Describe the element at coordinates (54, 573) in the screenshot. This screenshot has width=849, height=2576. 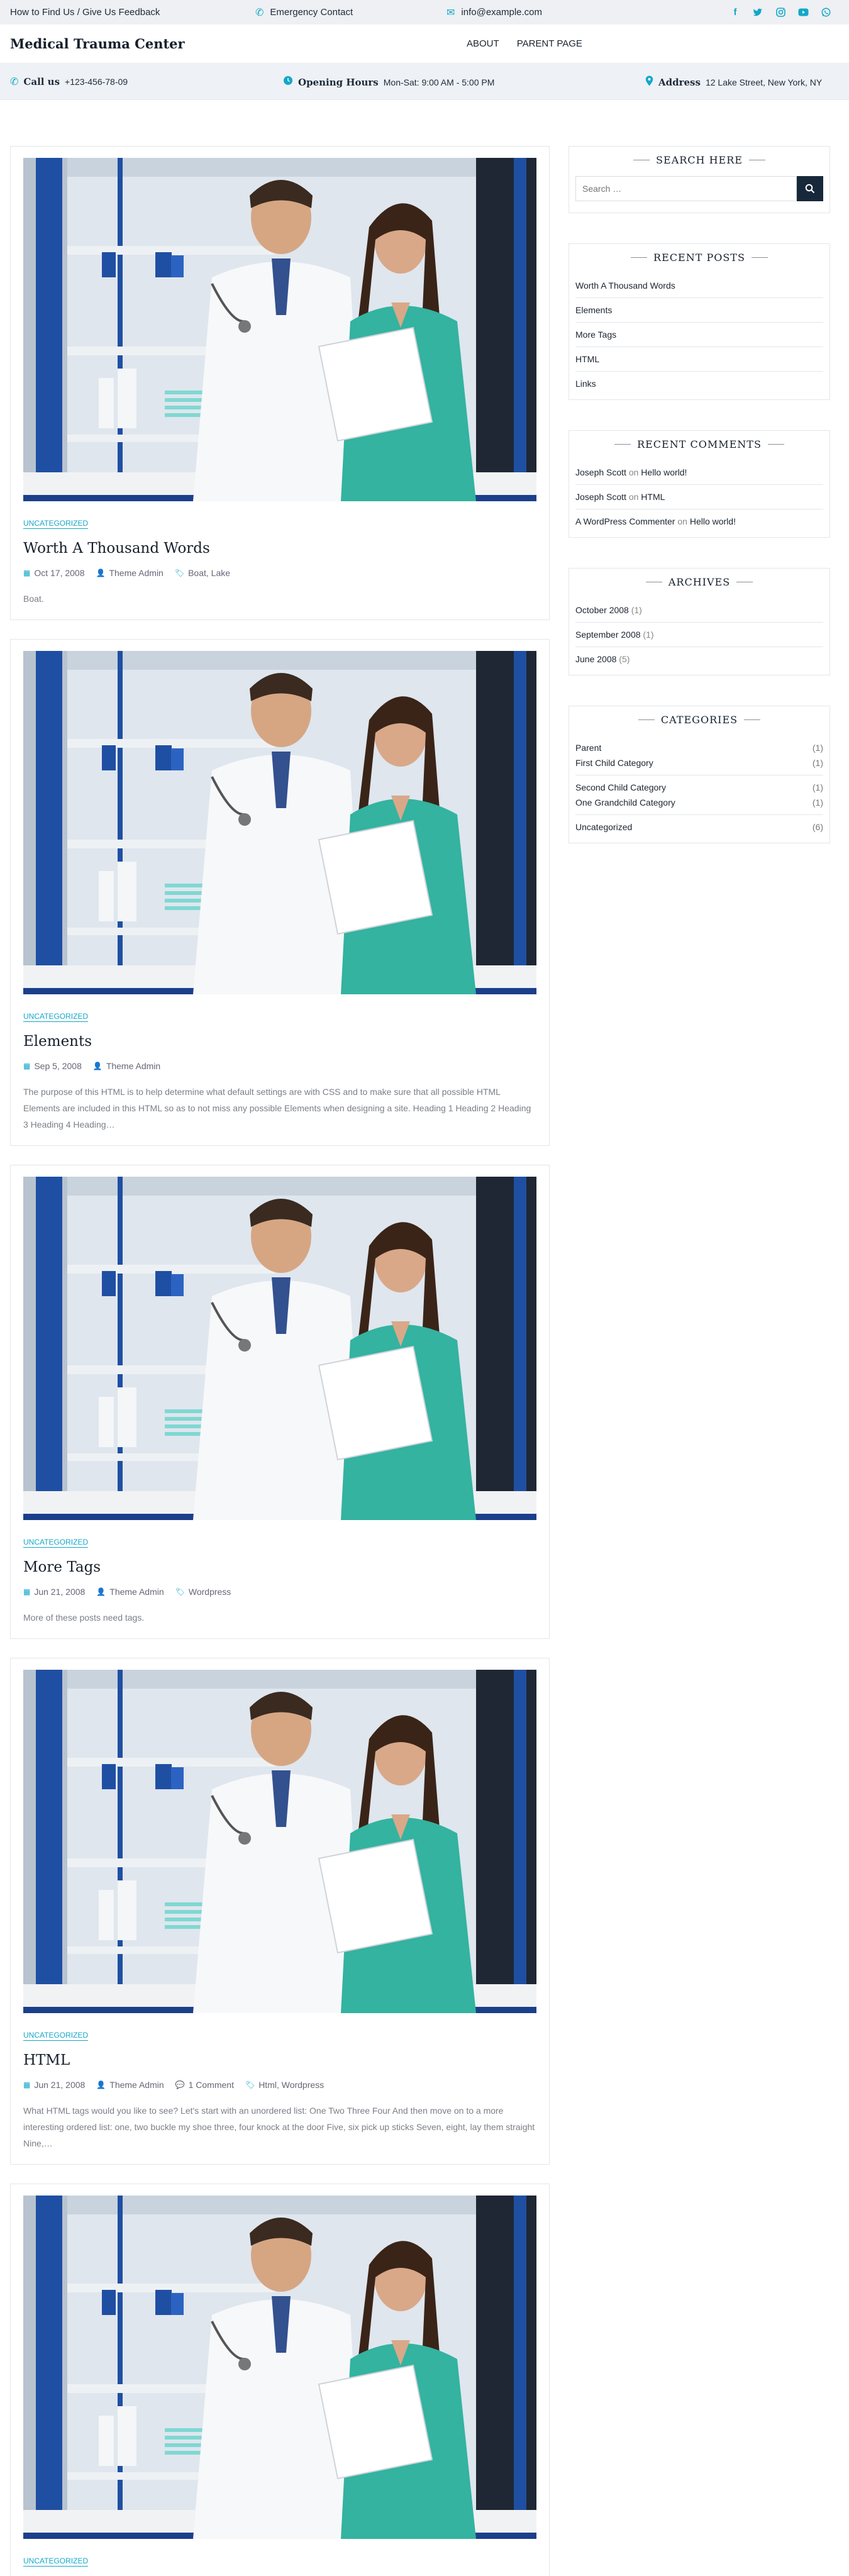
I see `post-date: ▦ Oct 17, 2008` at that location.